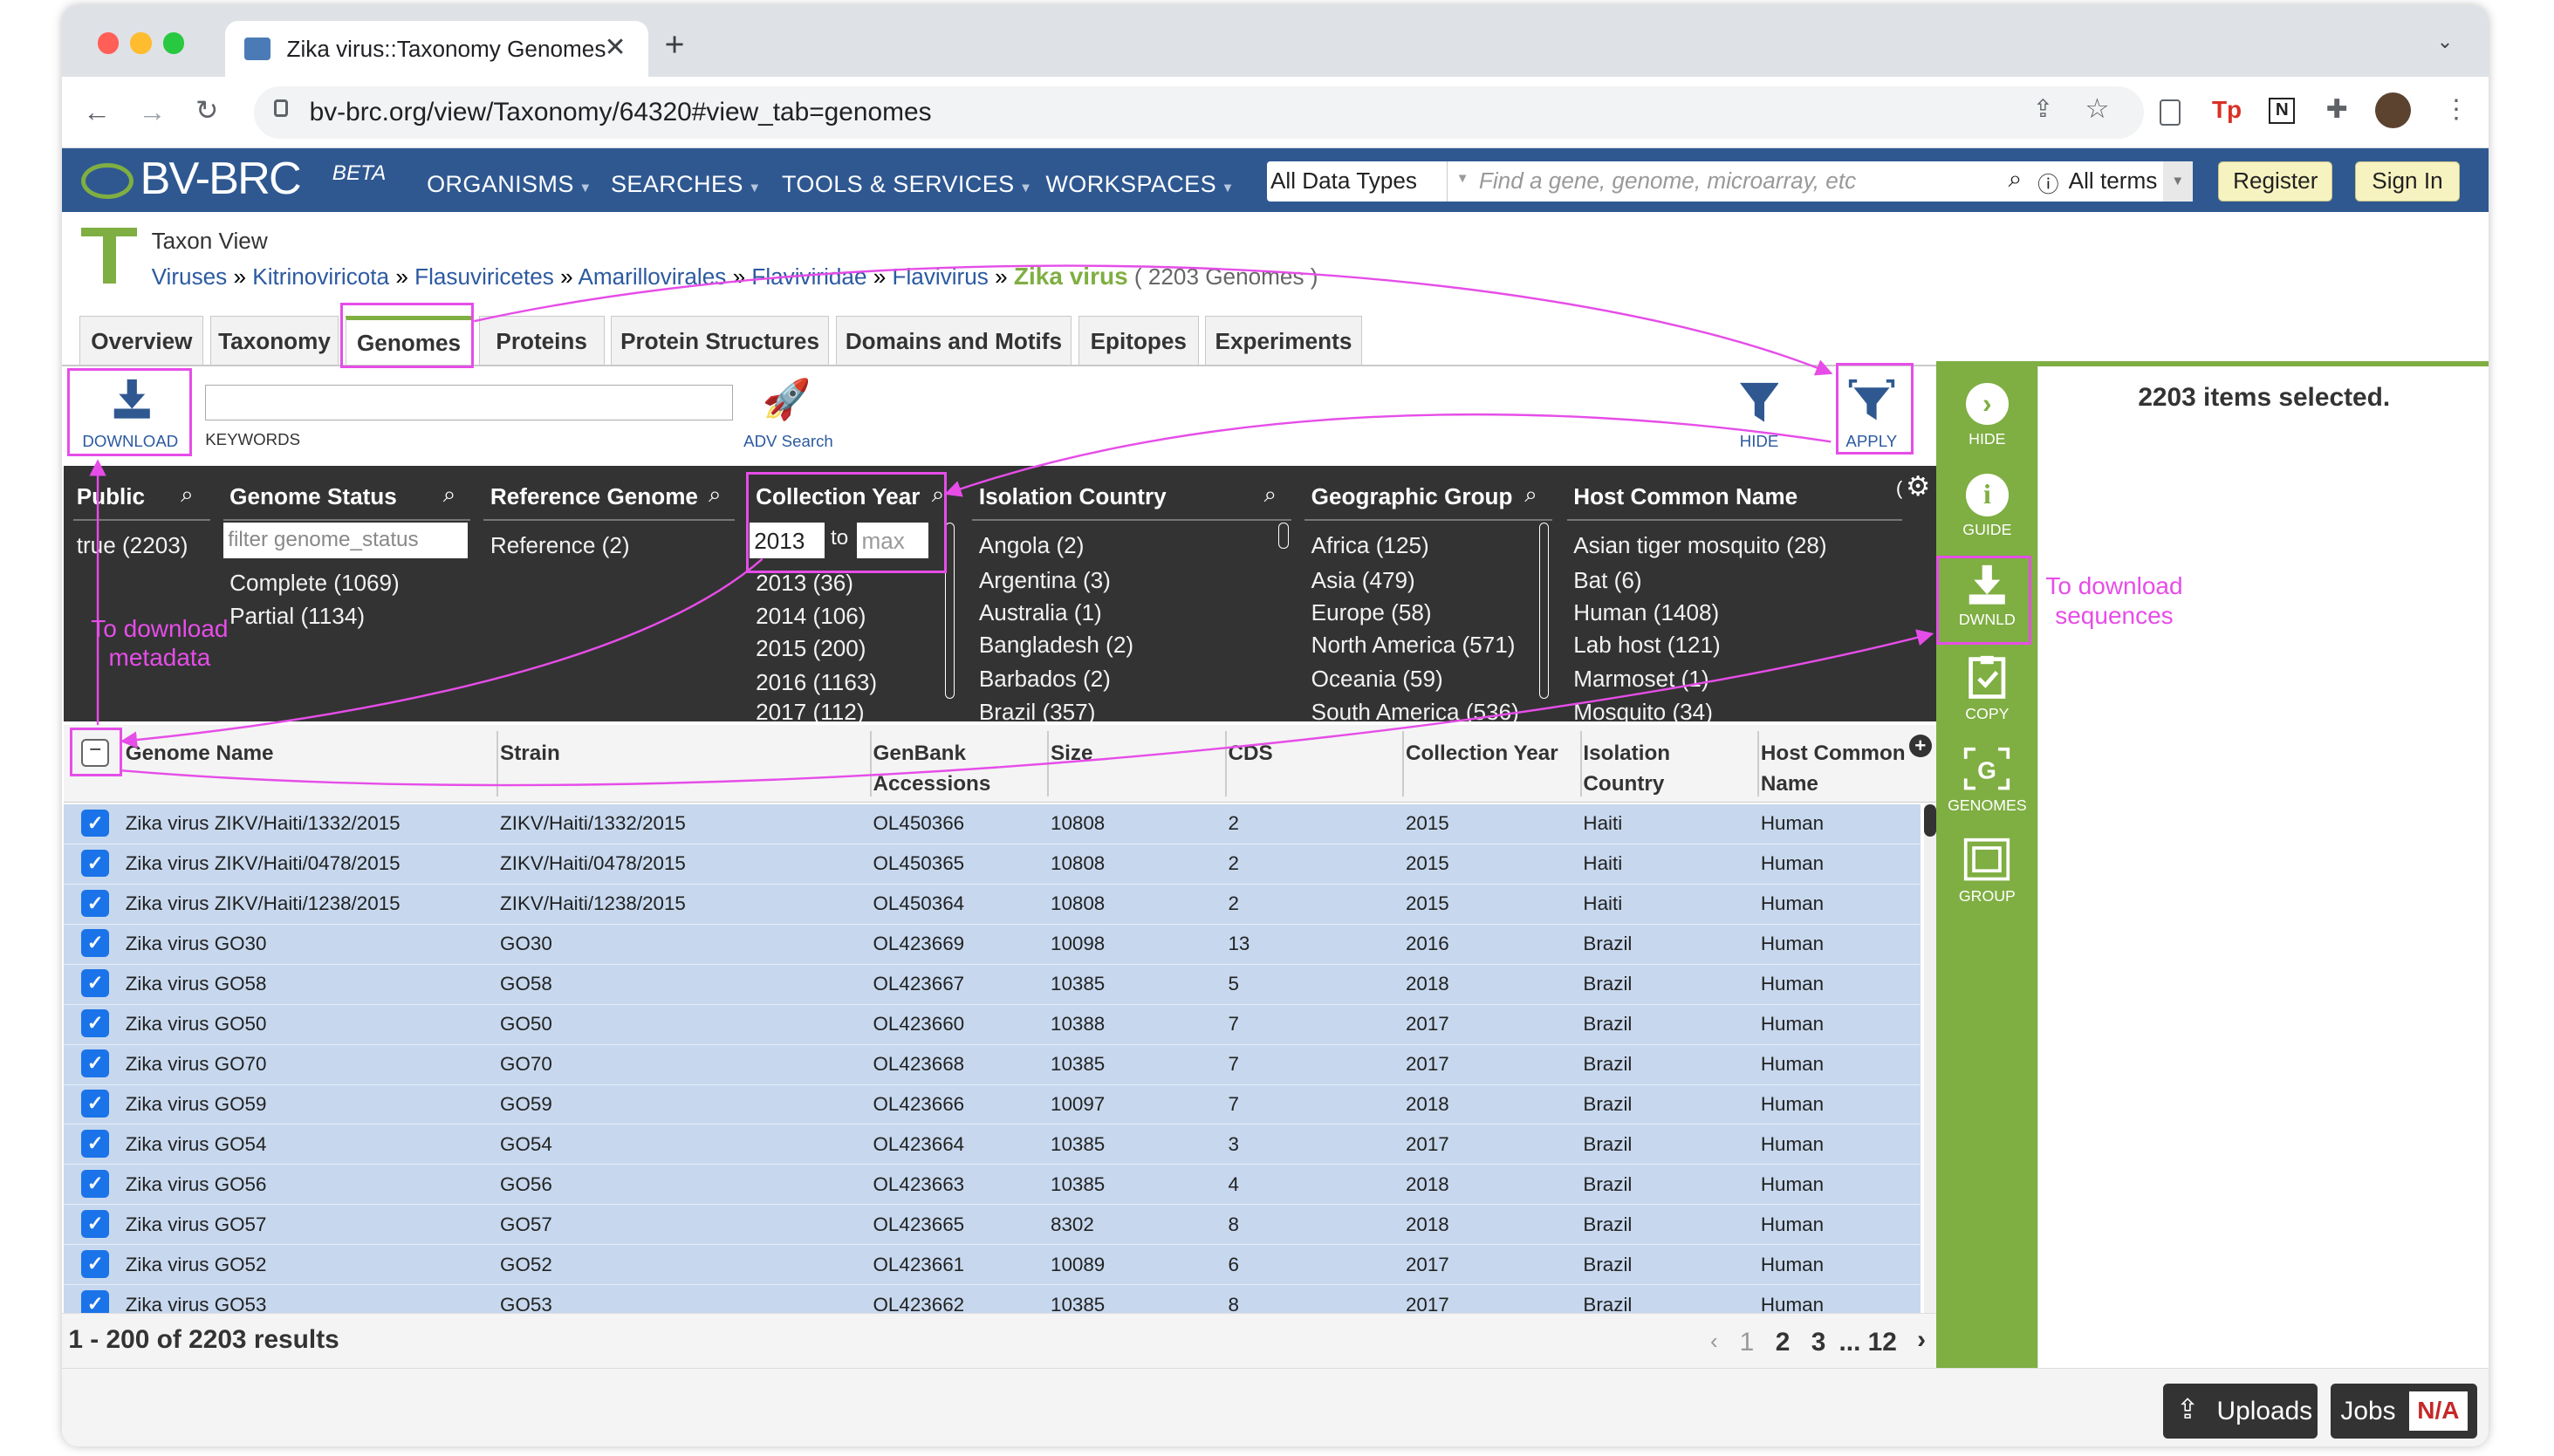  I want to click on arrow-year-to-select, so click(442, 653).